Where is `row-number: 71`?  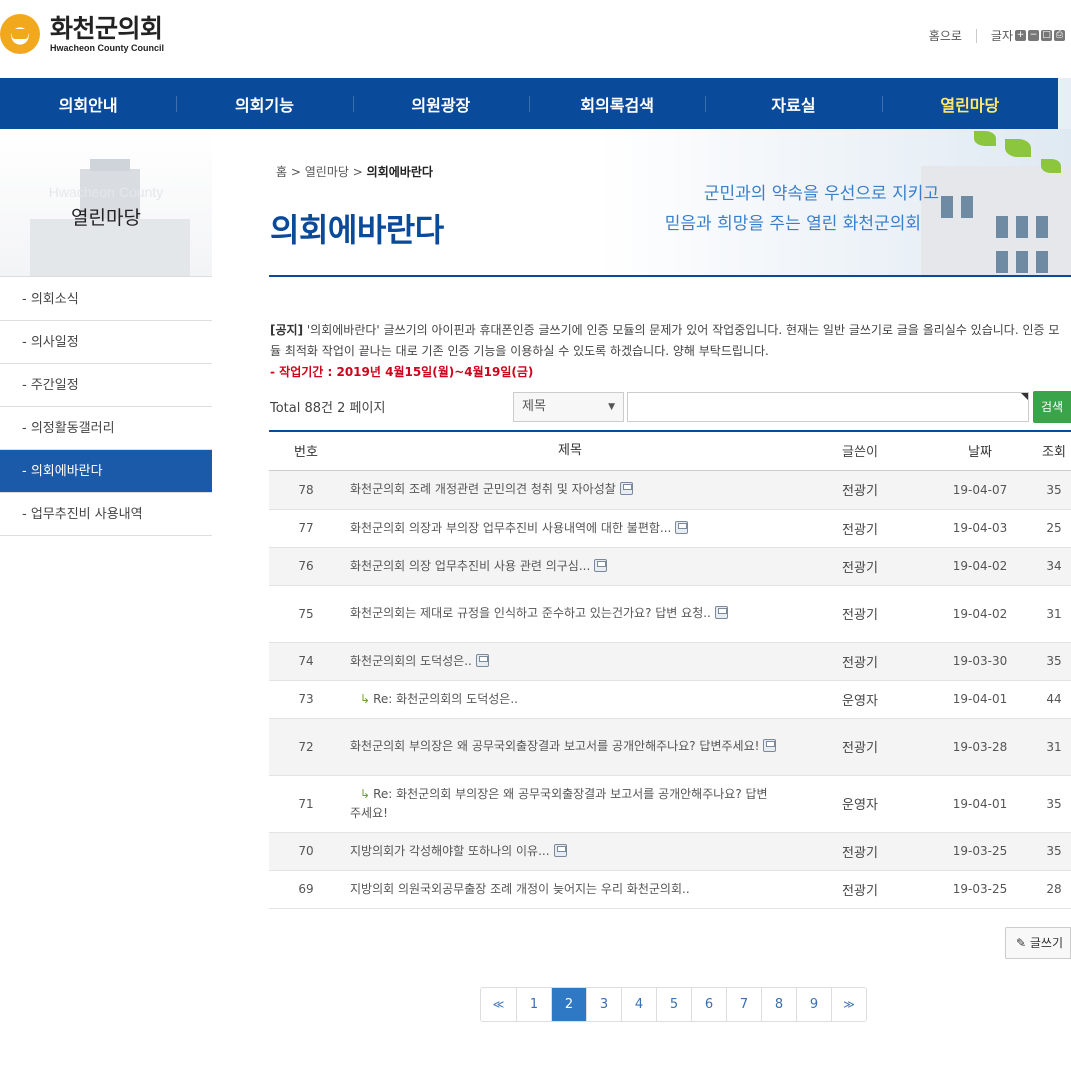
row-number: 71 is located at coordinates (306, 804).